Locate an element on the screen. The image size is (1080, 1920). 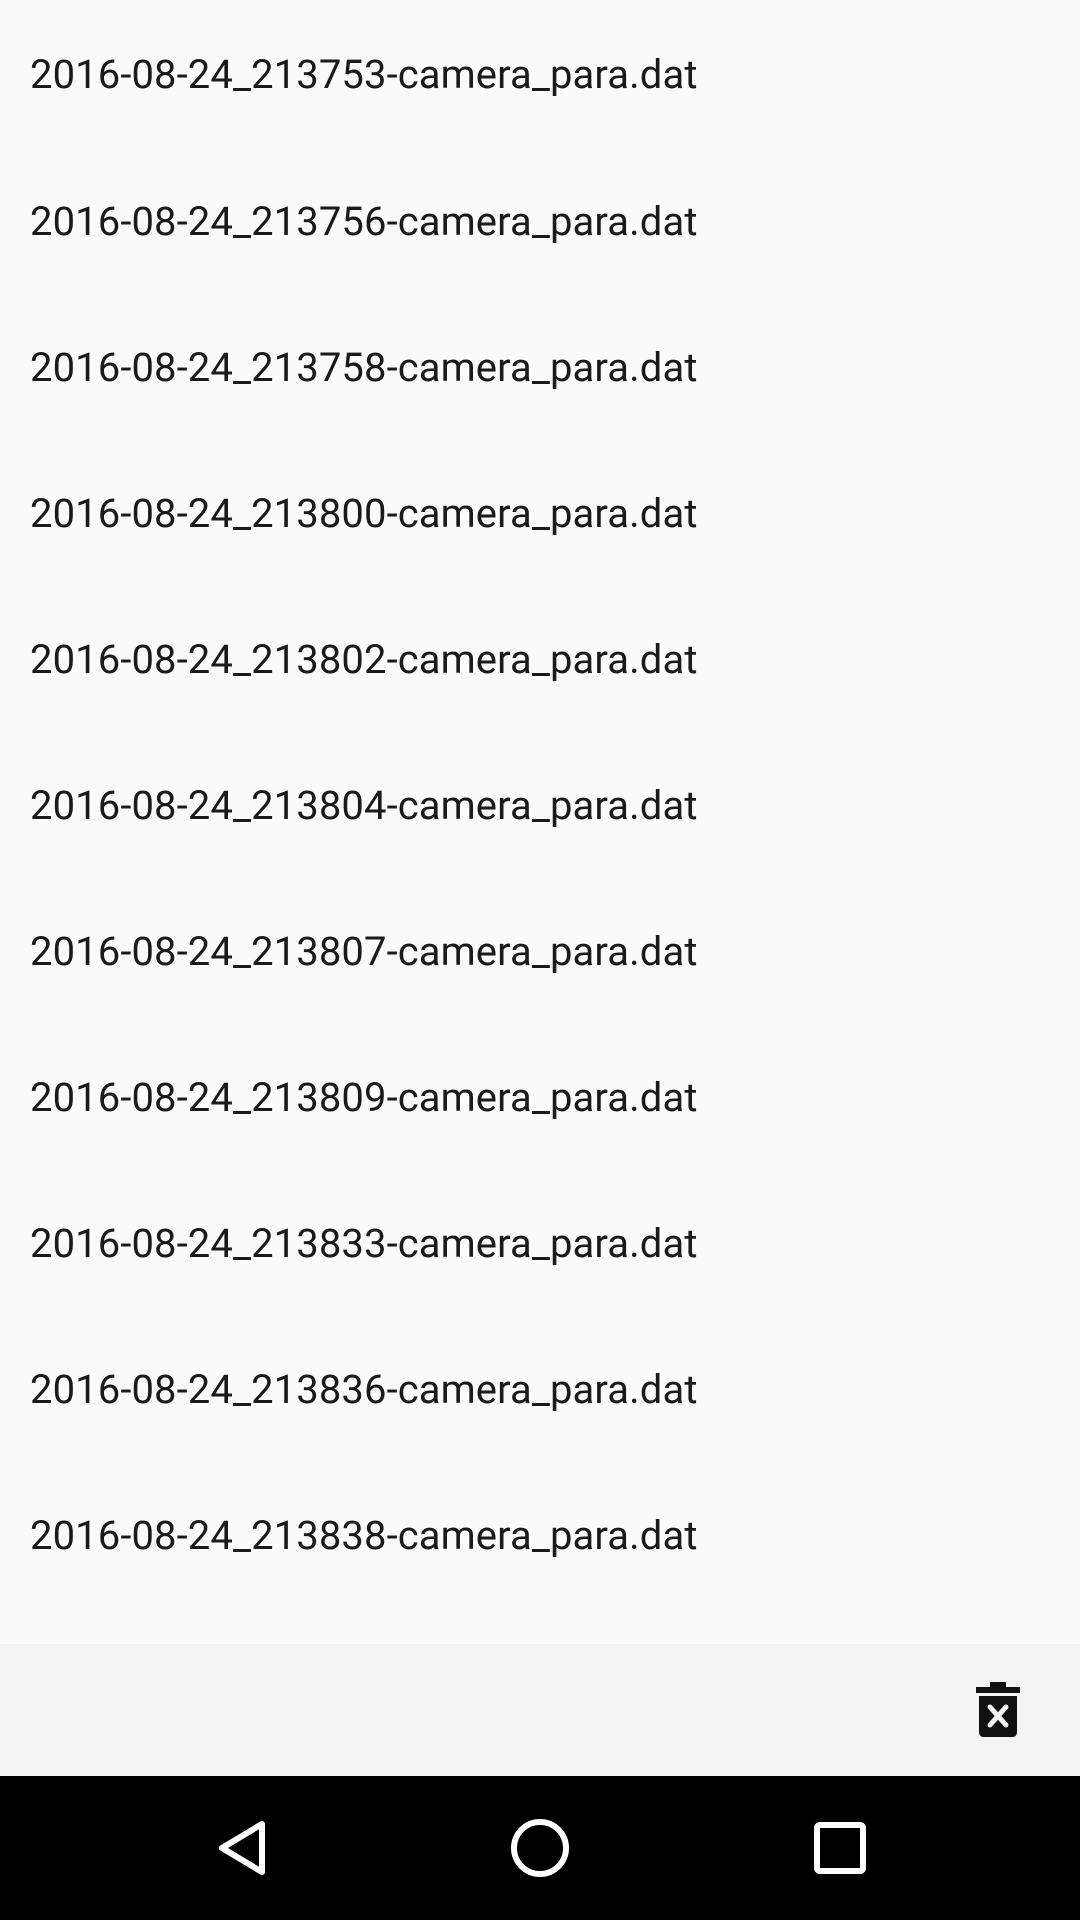
file-list-item: 2016-08-24_213756-camera_para.dat is located at coordinates (540, 221).